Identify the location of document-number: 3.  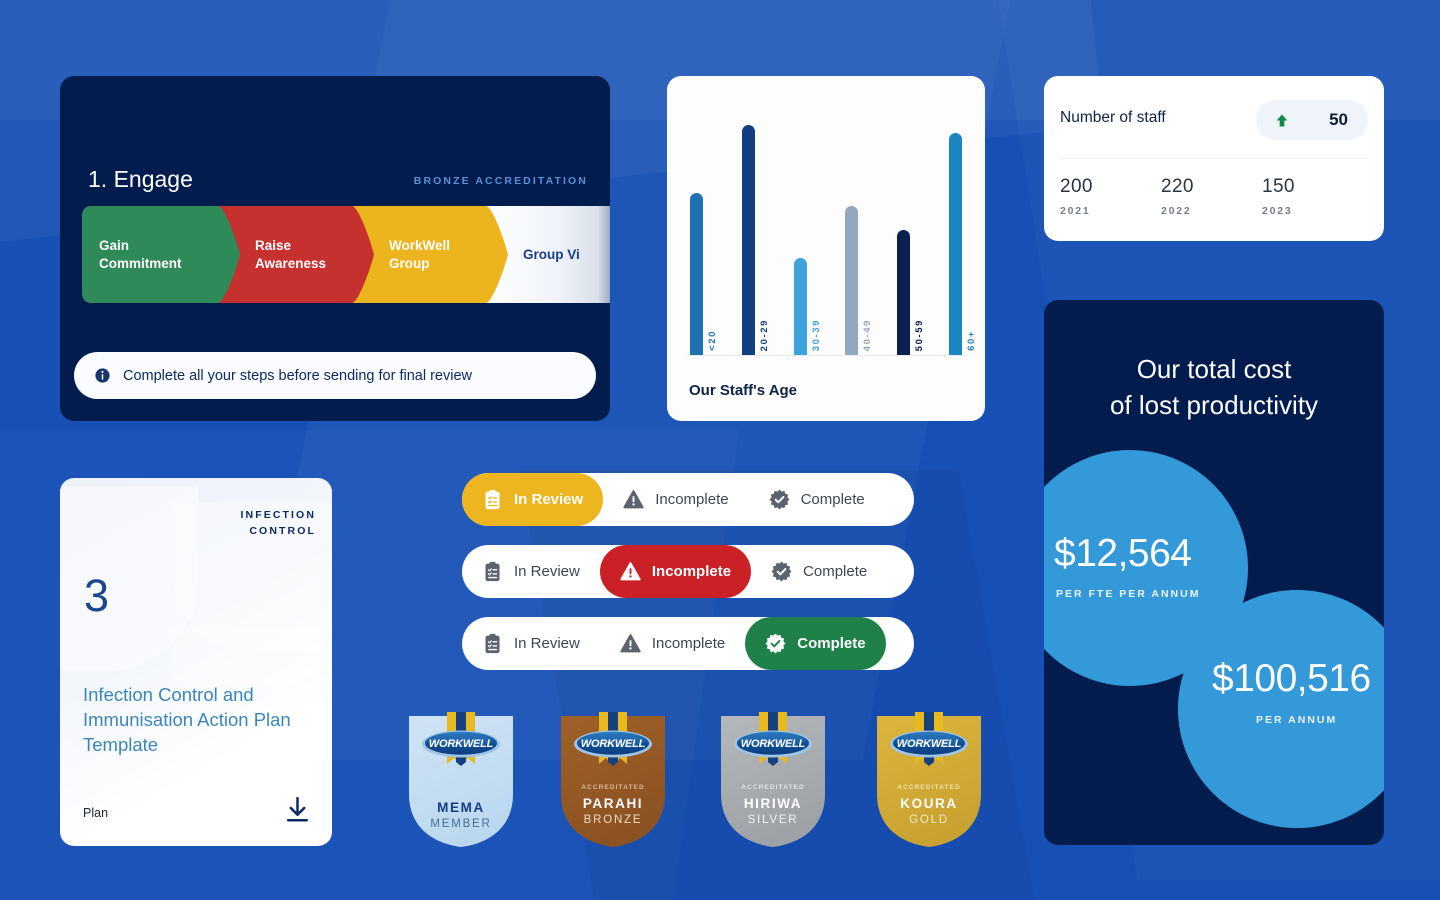
(97, 595).